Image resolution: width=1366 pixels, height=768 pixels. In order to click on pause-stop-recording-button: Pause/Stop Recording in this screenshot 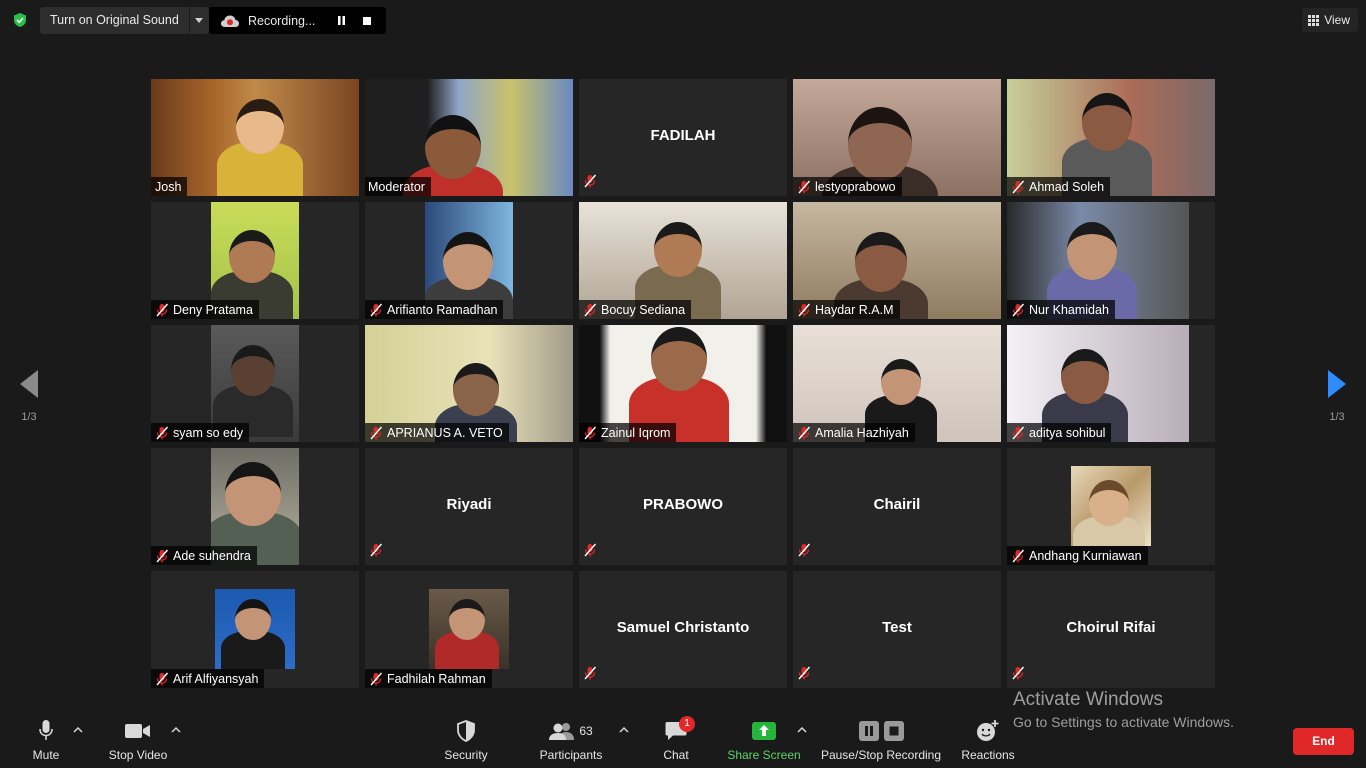, I will do `click(881, 743)`.